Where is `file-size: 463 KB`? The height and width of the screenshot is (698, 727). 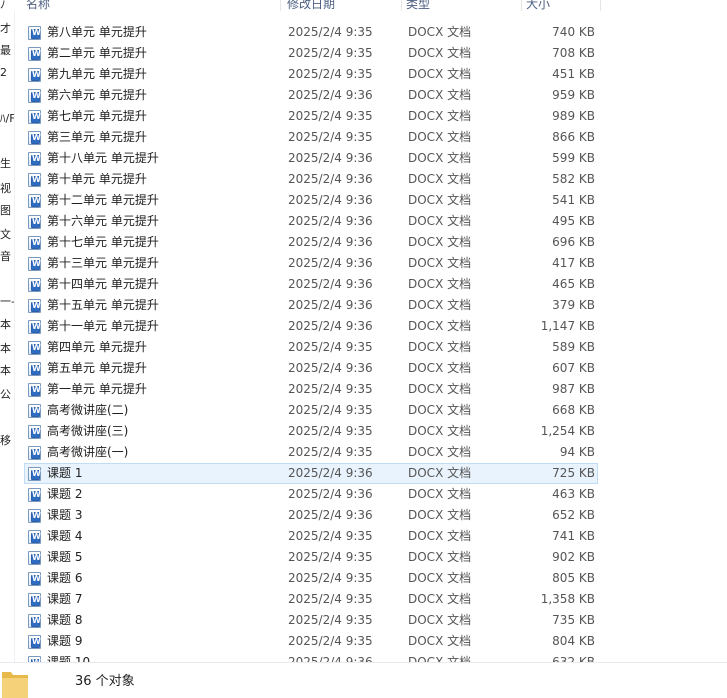
file-size: 463 KB is located at coordinates (573, 494).